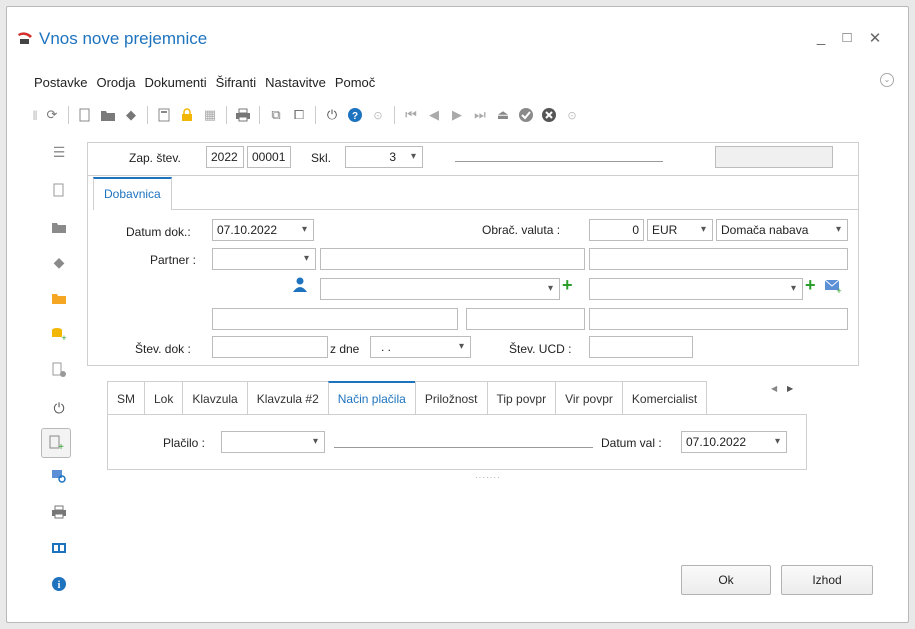  I want to click on city-input, so click(718, 319).